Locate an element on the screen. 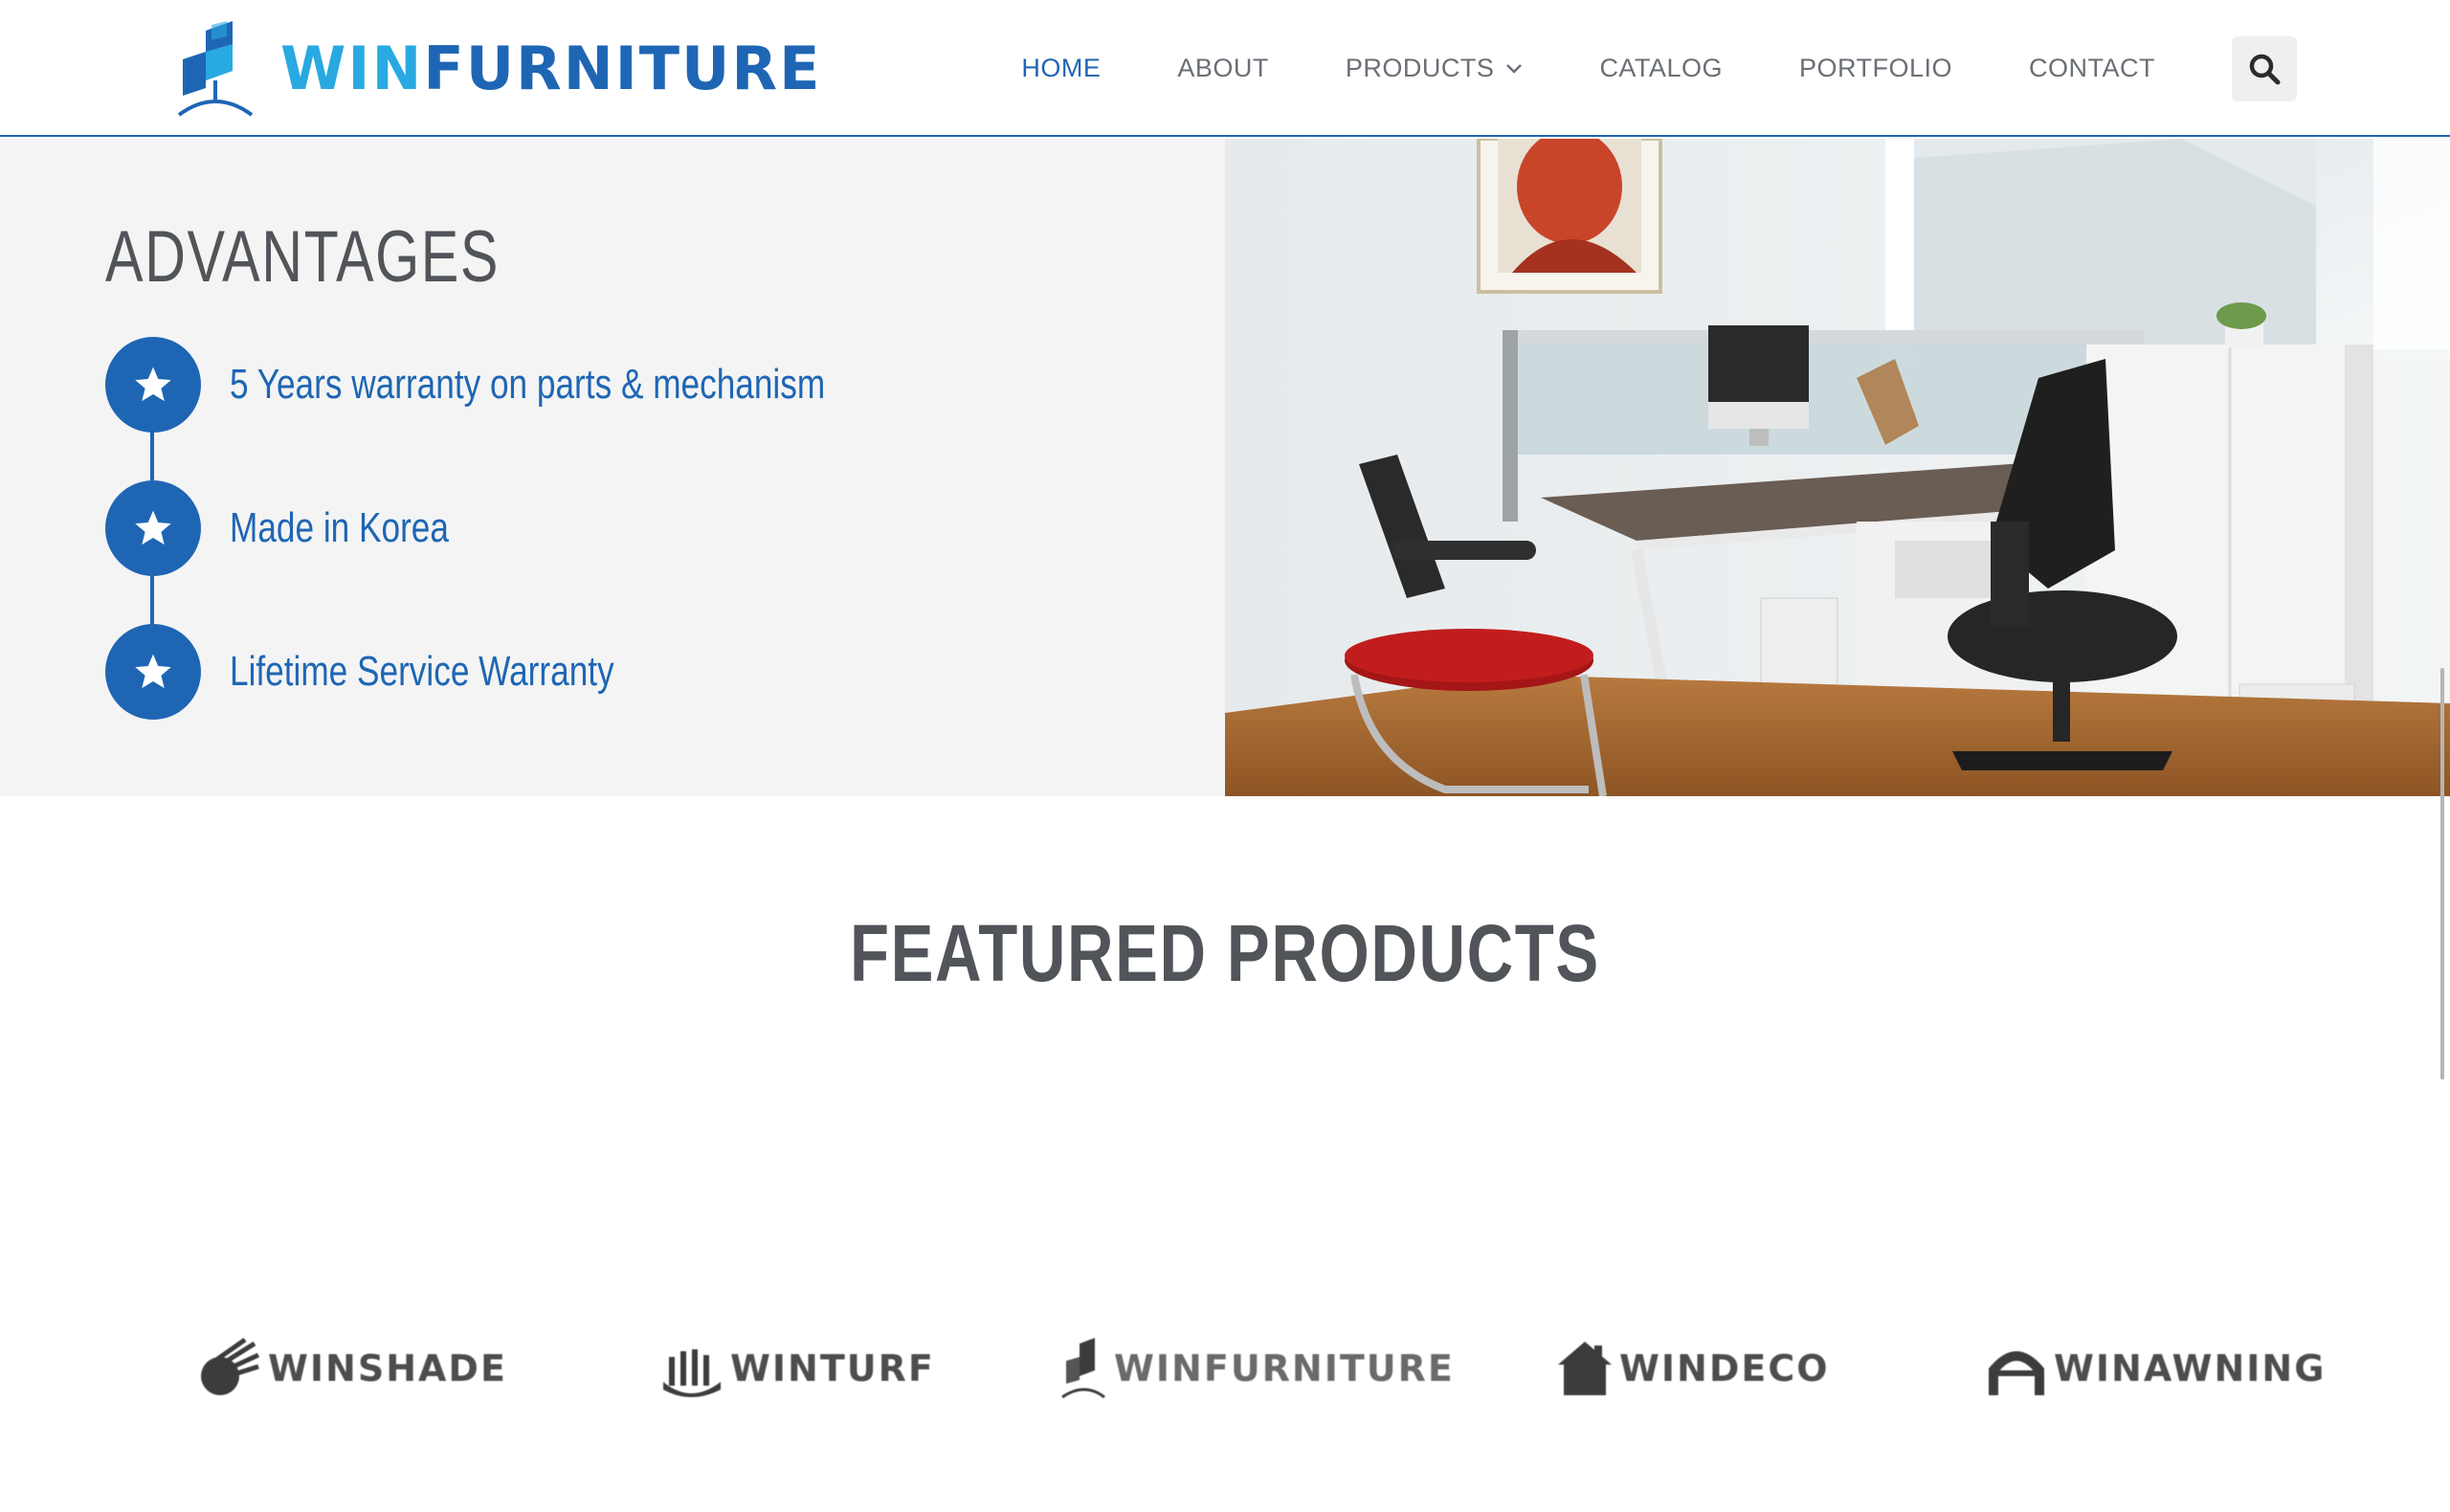 The width and height of the screenshot is (2450, 1512). advantage-item: Made in Korea is located at coordinates (304, 528).